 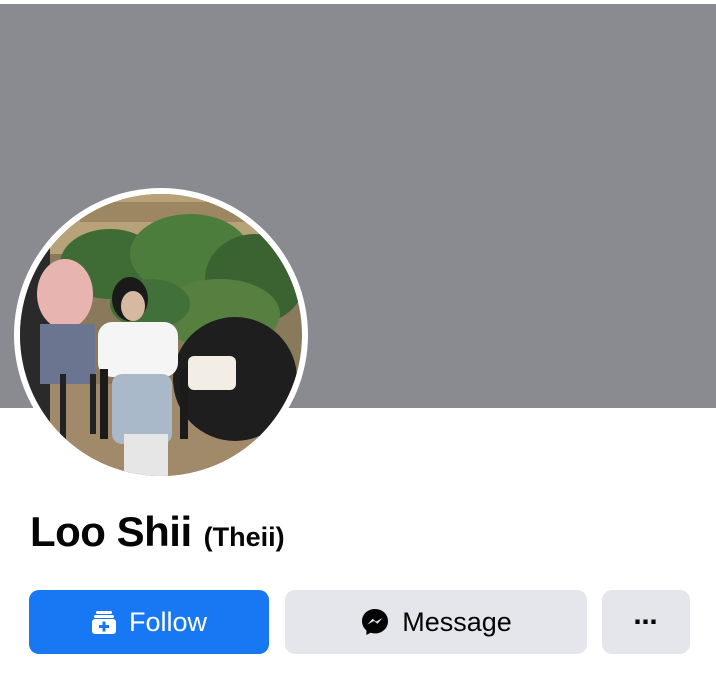 I want to click on cover-top-edge, so click(x=358, y=2).